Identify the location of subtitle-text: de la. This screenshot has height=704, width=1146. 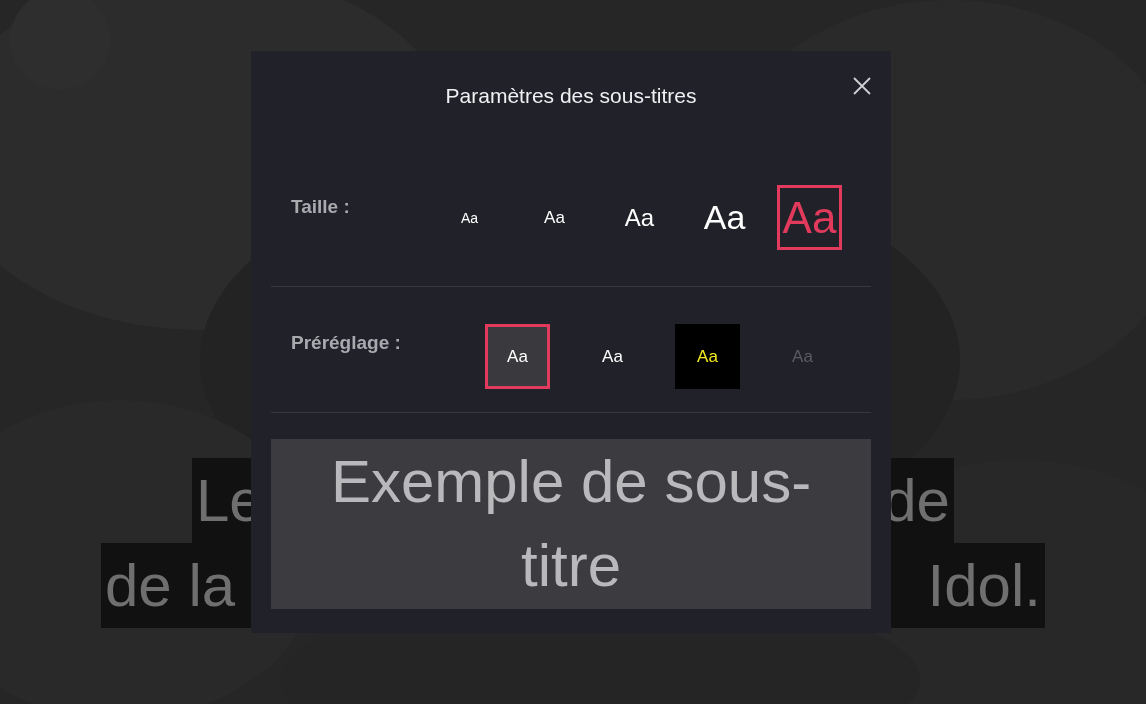
(170, 586).